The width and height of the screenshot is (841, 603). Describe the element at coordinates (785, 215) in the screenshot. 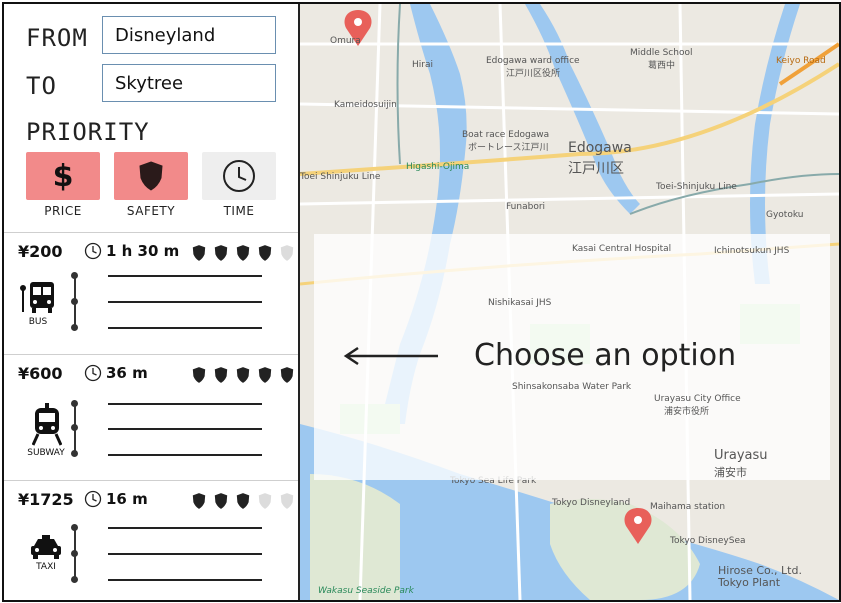

I see `map-label: Gyotoku` at that location.